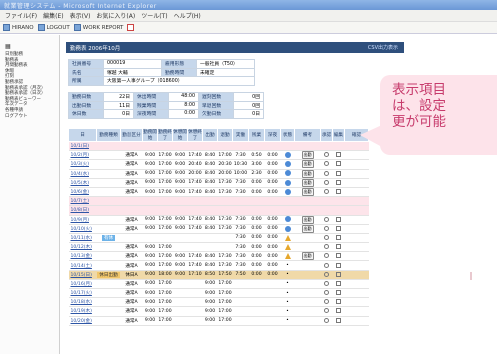 This screenshot has height=354, width=497. Describe the element at coordinates (82, 164) in the screenshot. I see `date-link: 10/3(火)` at that location.